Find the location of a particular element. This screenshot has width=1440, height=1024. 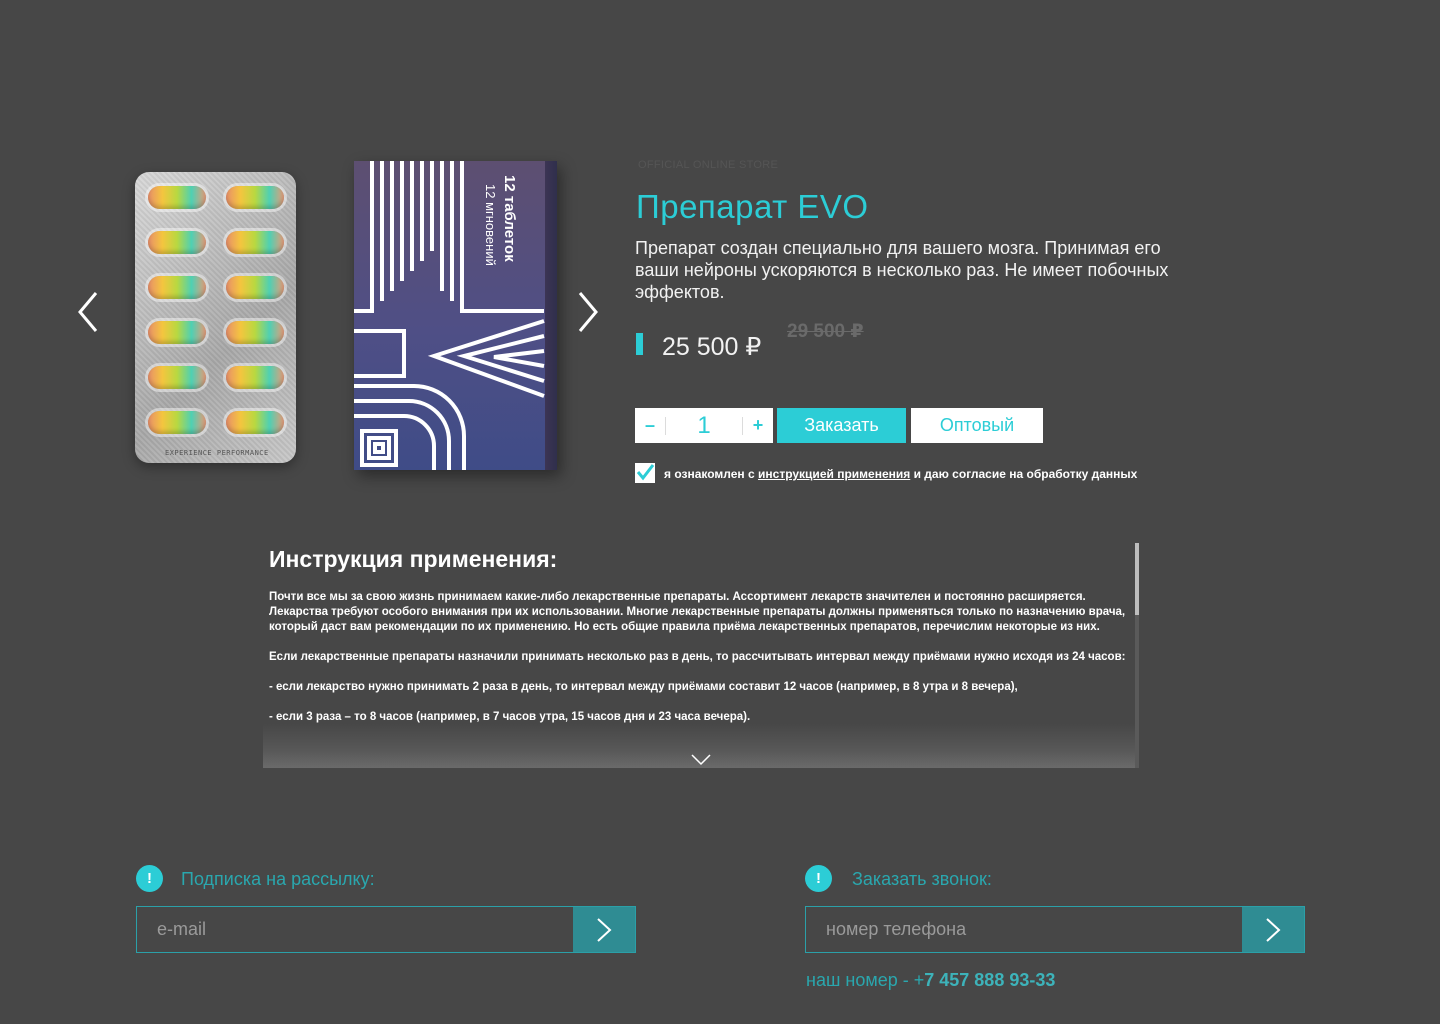

subscribe-submit-button is located at coordinates (604, 929).